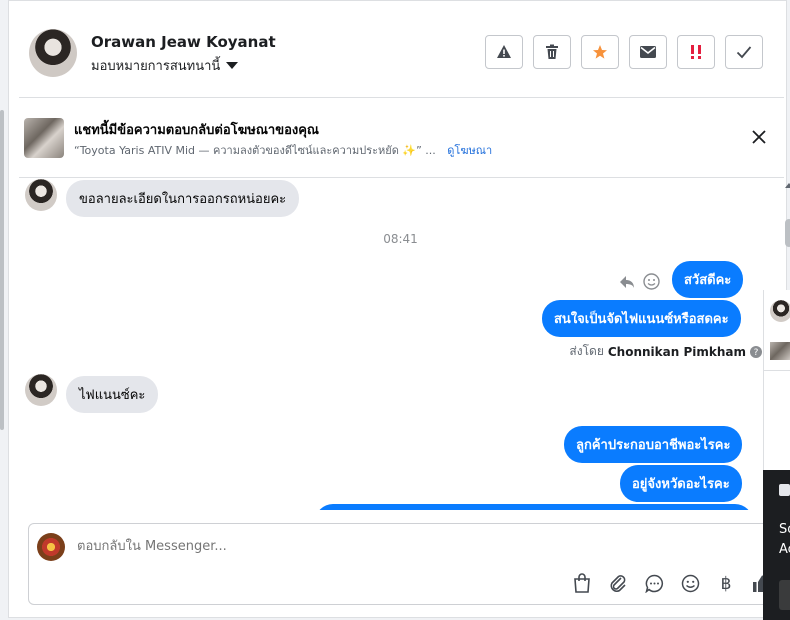 The image size is (790, 620). I want to click on shopping-bag-icon, so click(582, 583).